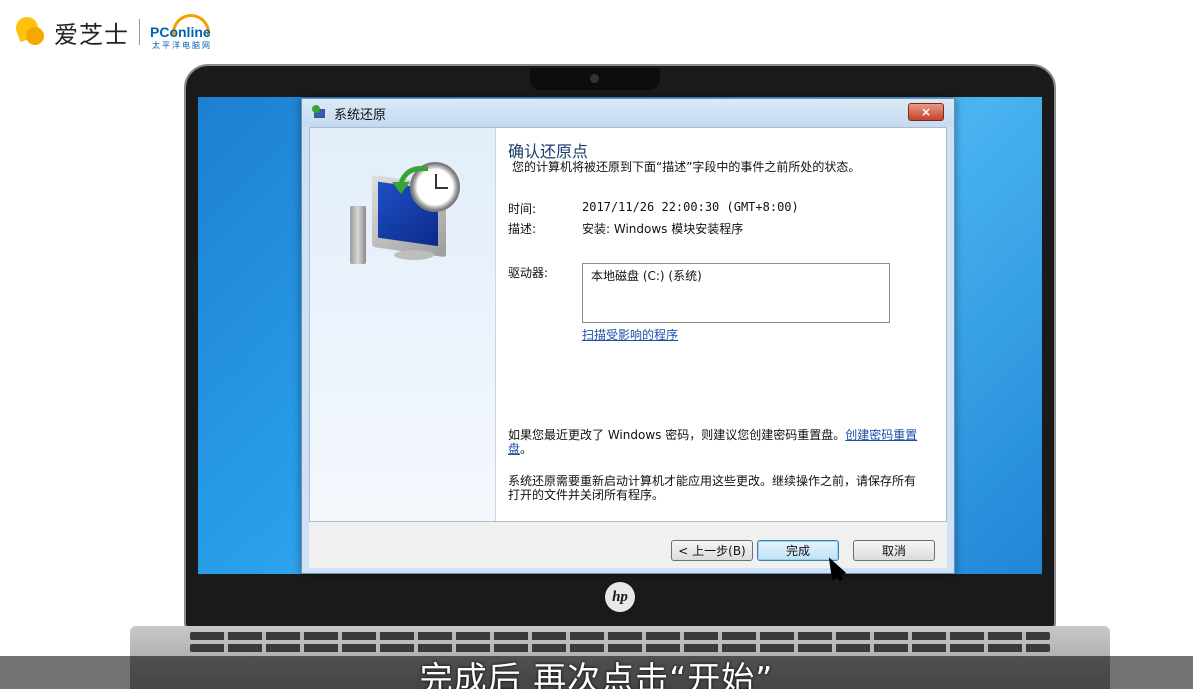 The width and height of the screenshot is (1193, 689). Describe the element at coordinates (595, 79) in the screenshot. I see `laptop-camera` at that location.